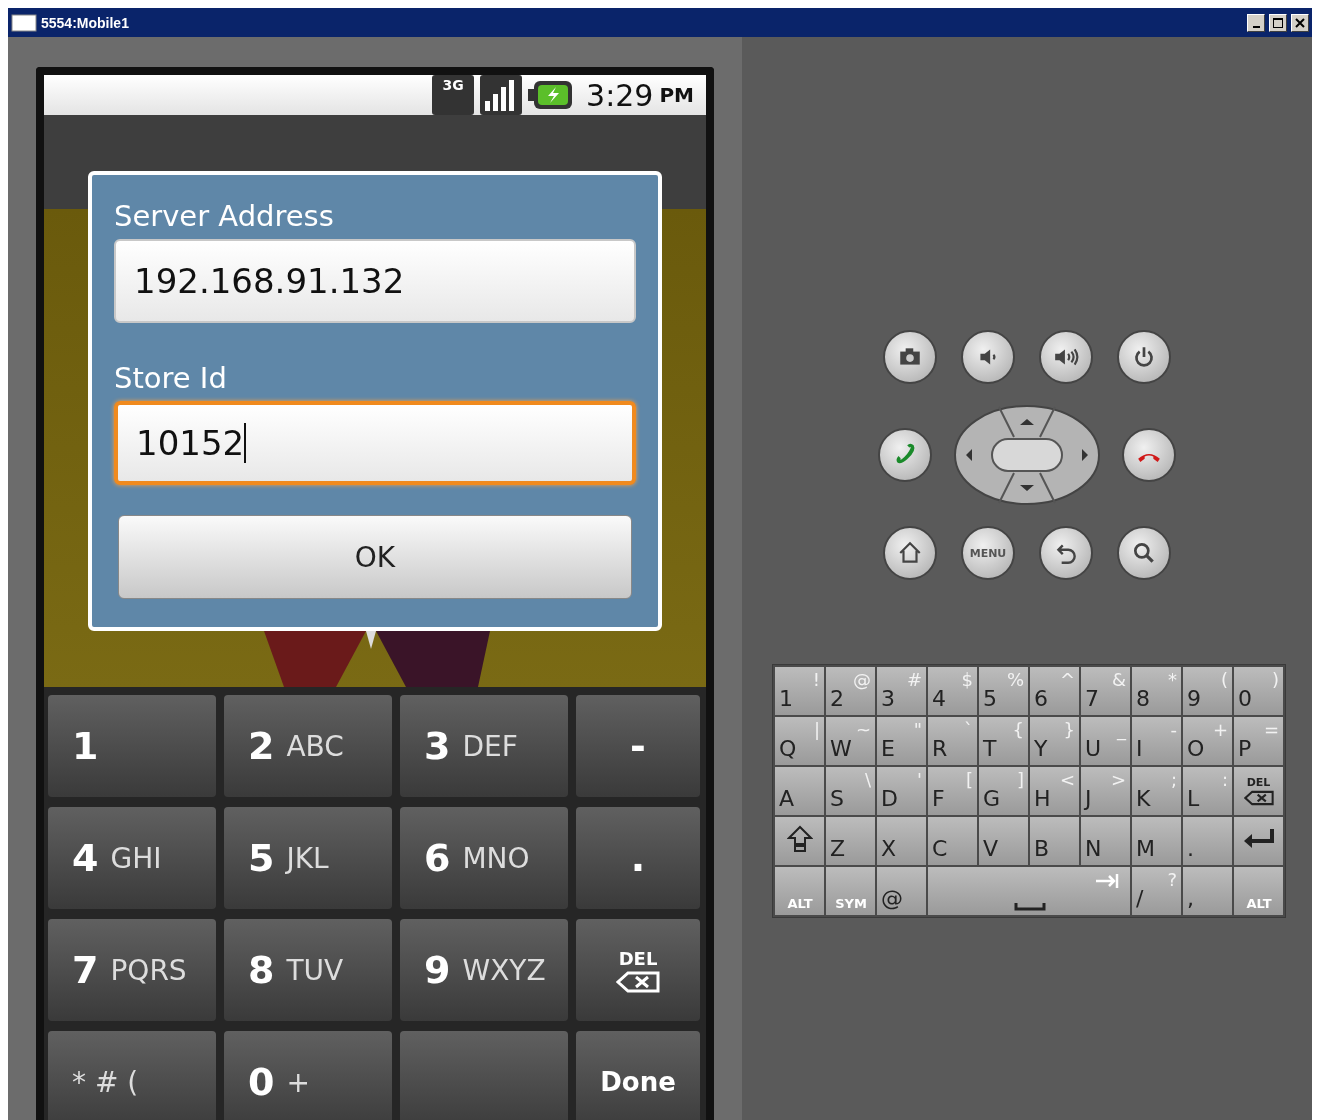 This screenshot has width=1320, height=1120. Describe the element at coordinates (952, 741) in the screenshot. I see `keyboard-key: R `` at that location.